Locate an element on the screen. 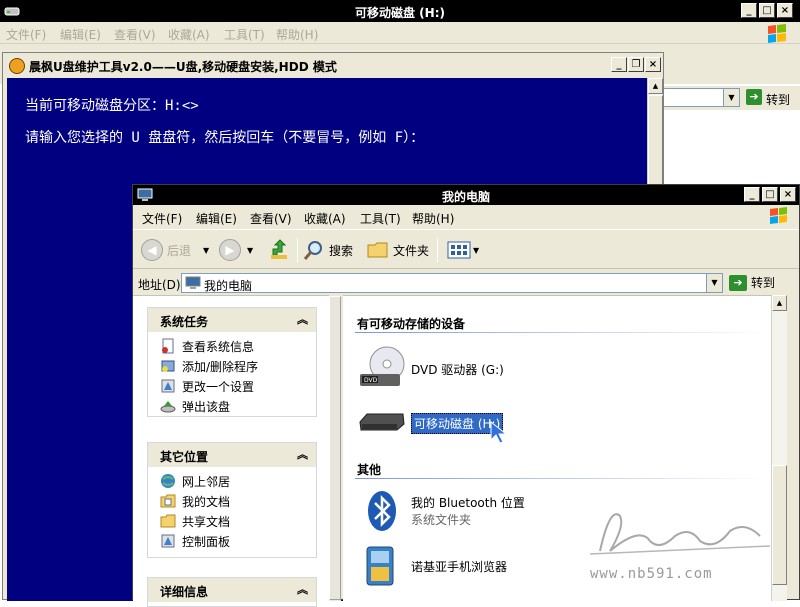  place-control-panel: 控制面板 is located at coordinates (232, 541).